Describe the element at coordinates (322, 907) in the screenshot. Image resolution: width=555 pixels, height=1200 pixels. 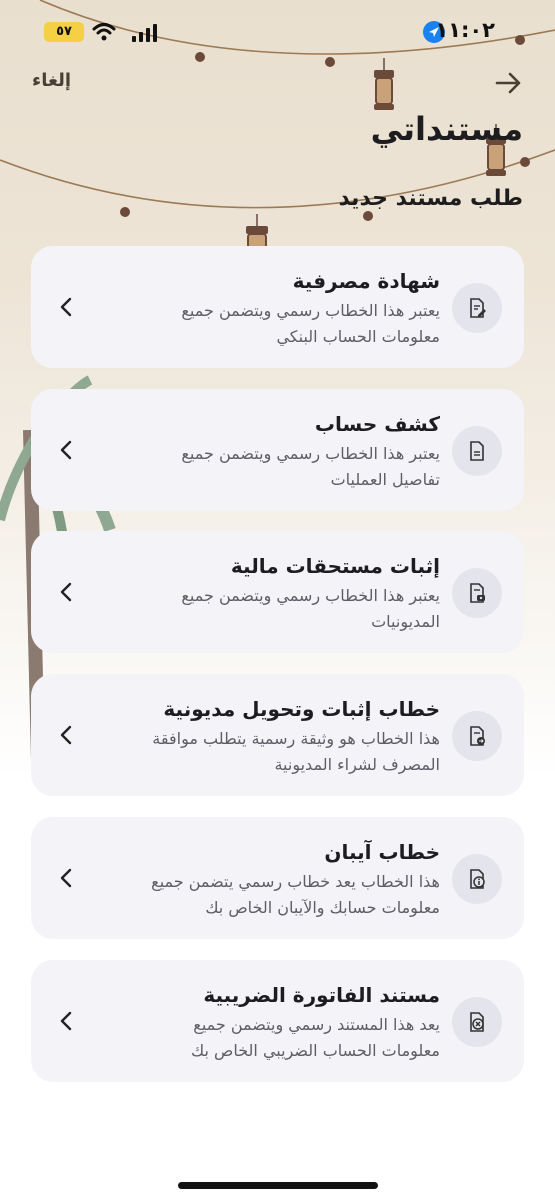
I see `card-description: معلومات حسابك والآيبان الخاص بك` at that location.